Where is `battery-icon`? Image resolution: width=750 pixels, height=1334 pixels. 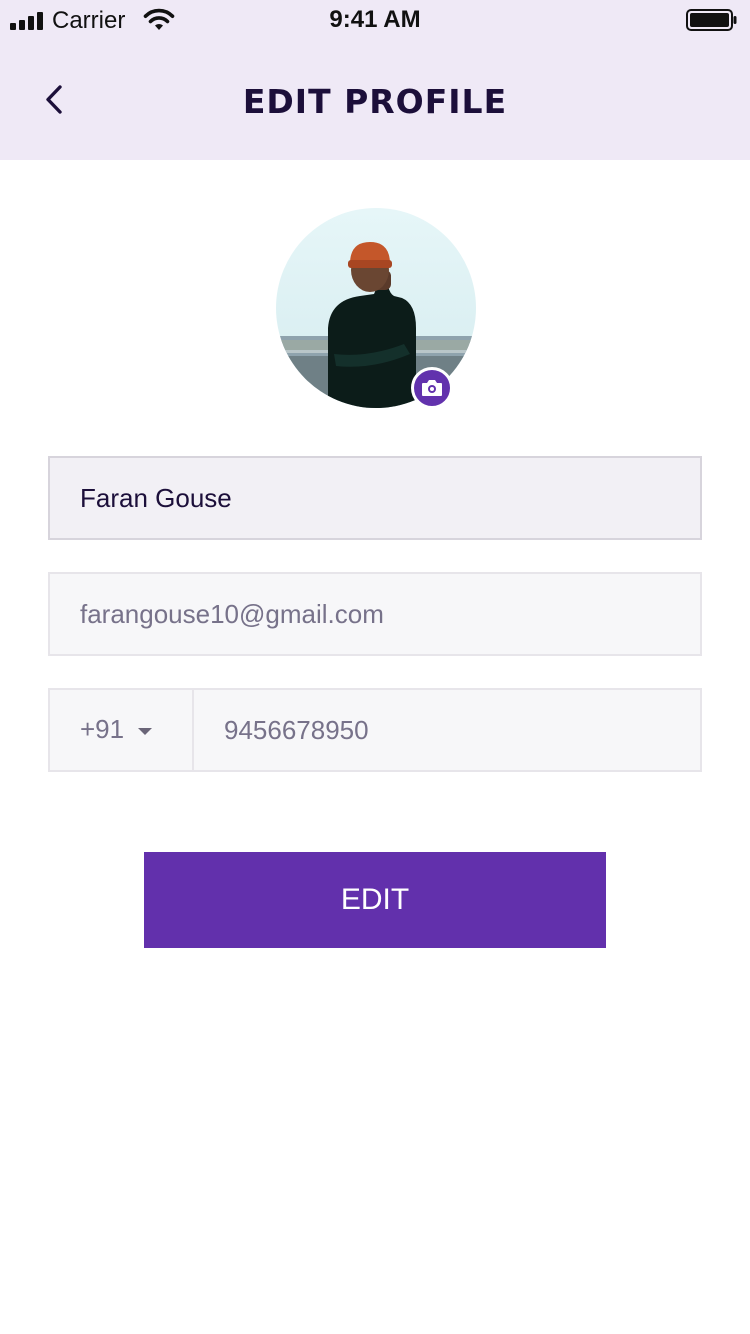
battery-icon is located at coordinates (711, 20).